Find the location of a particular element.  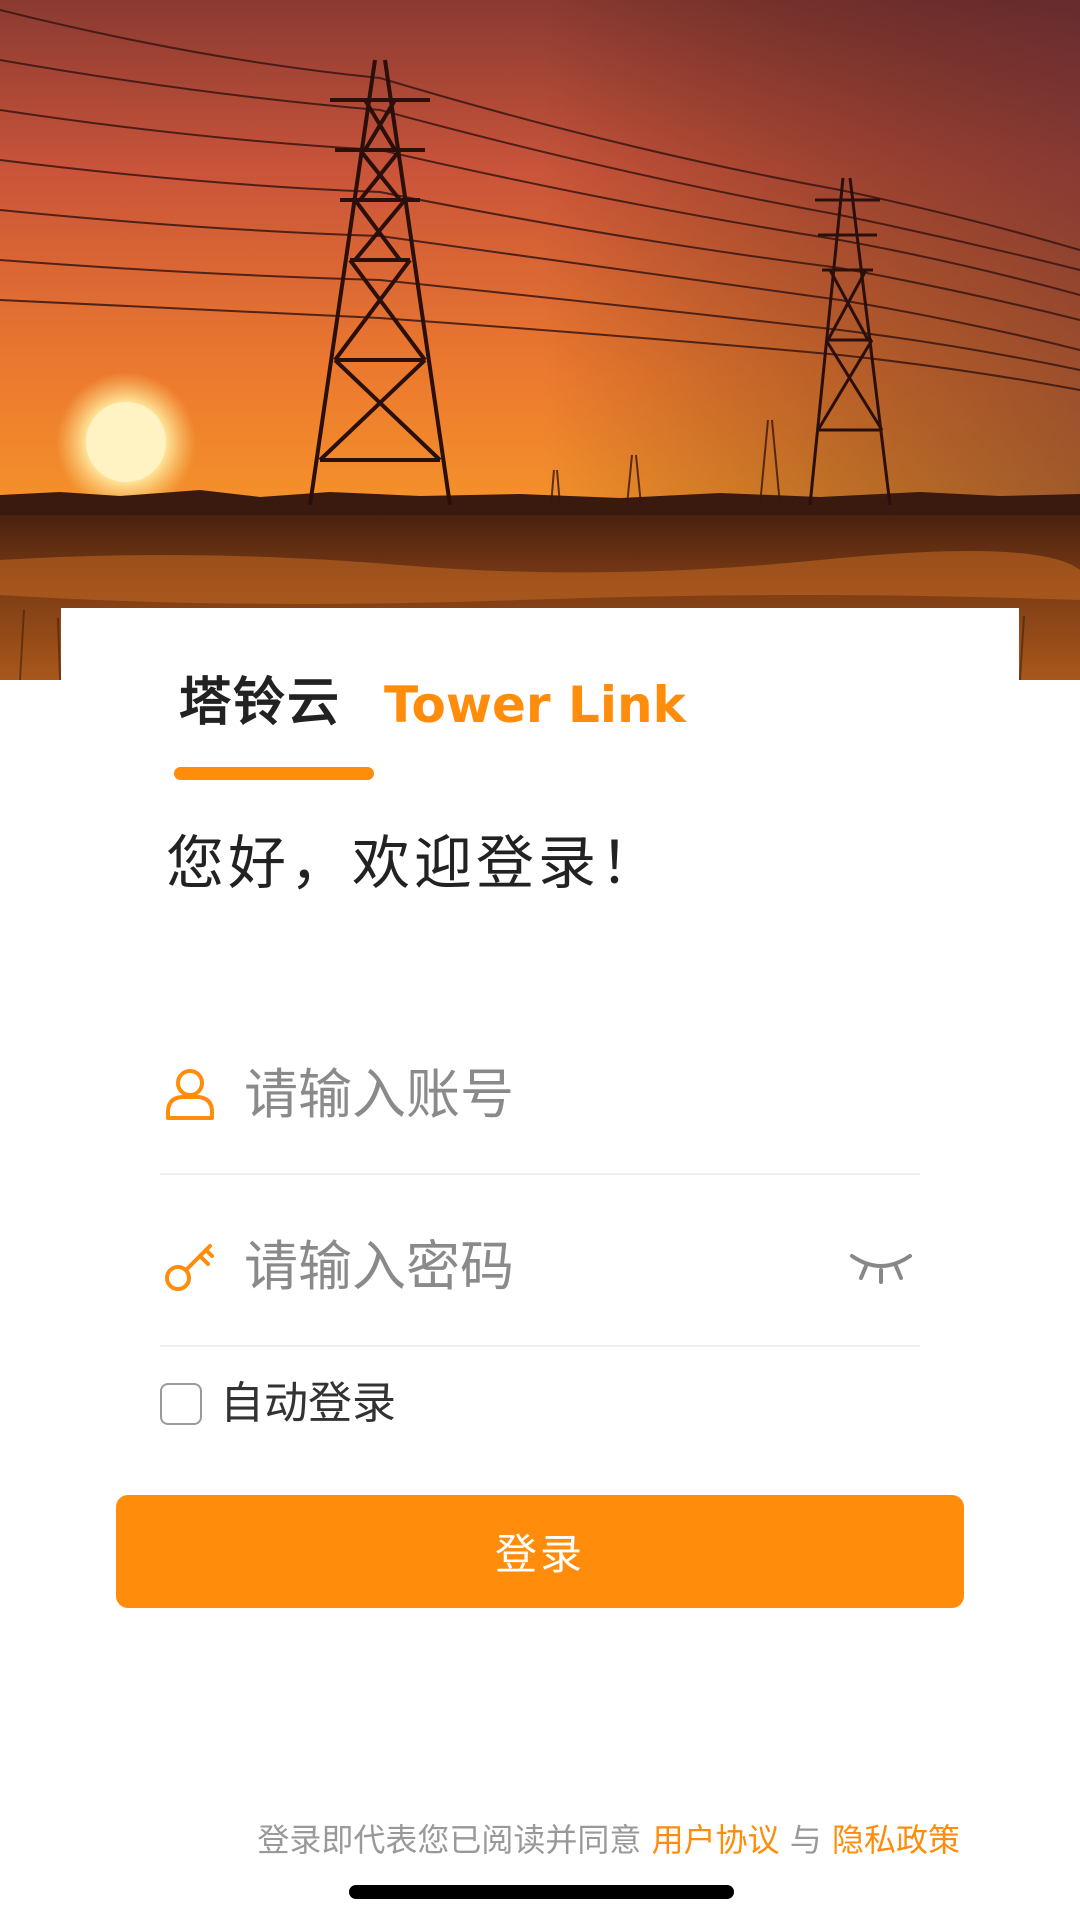

auto-login-row: 自动登录 is located at coordinates (278, 1404).